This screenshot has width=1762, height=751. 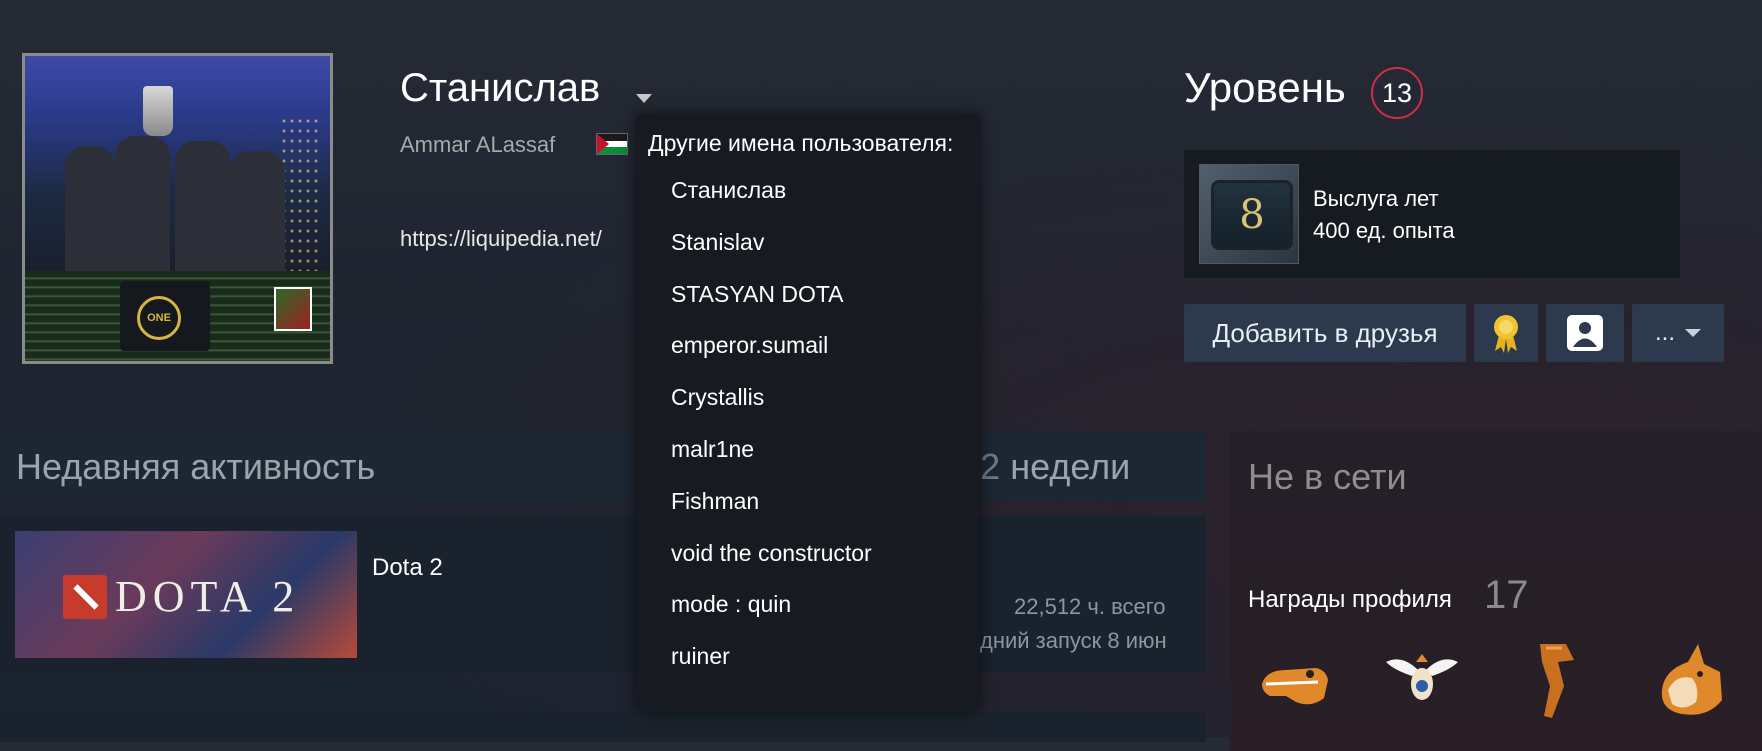 What do you see at coordinates (1252, 215) in the screenshot?
I see `badge-number: 8` at bounding box center [1252, 215].